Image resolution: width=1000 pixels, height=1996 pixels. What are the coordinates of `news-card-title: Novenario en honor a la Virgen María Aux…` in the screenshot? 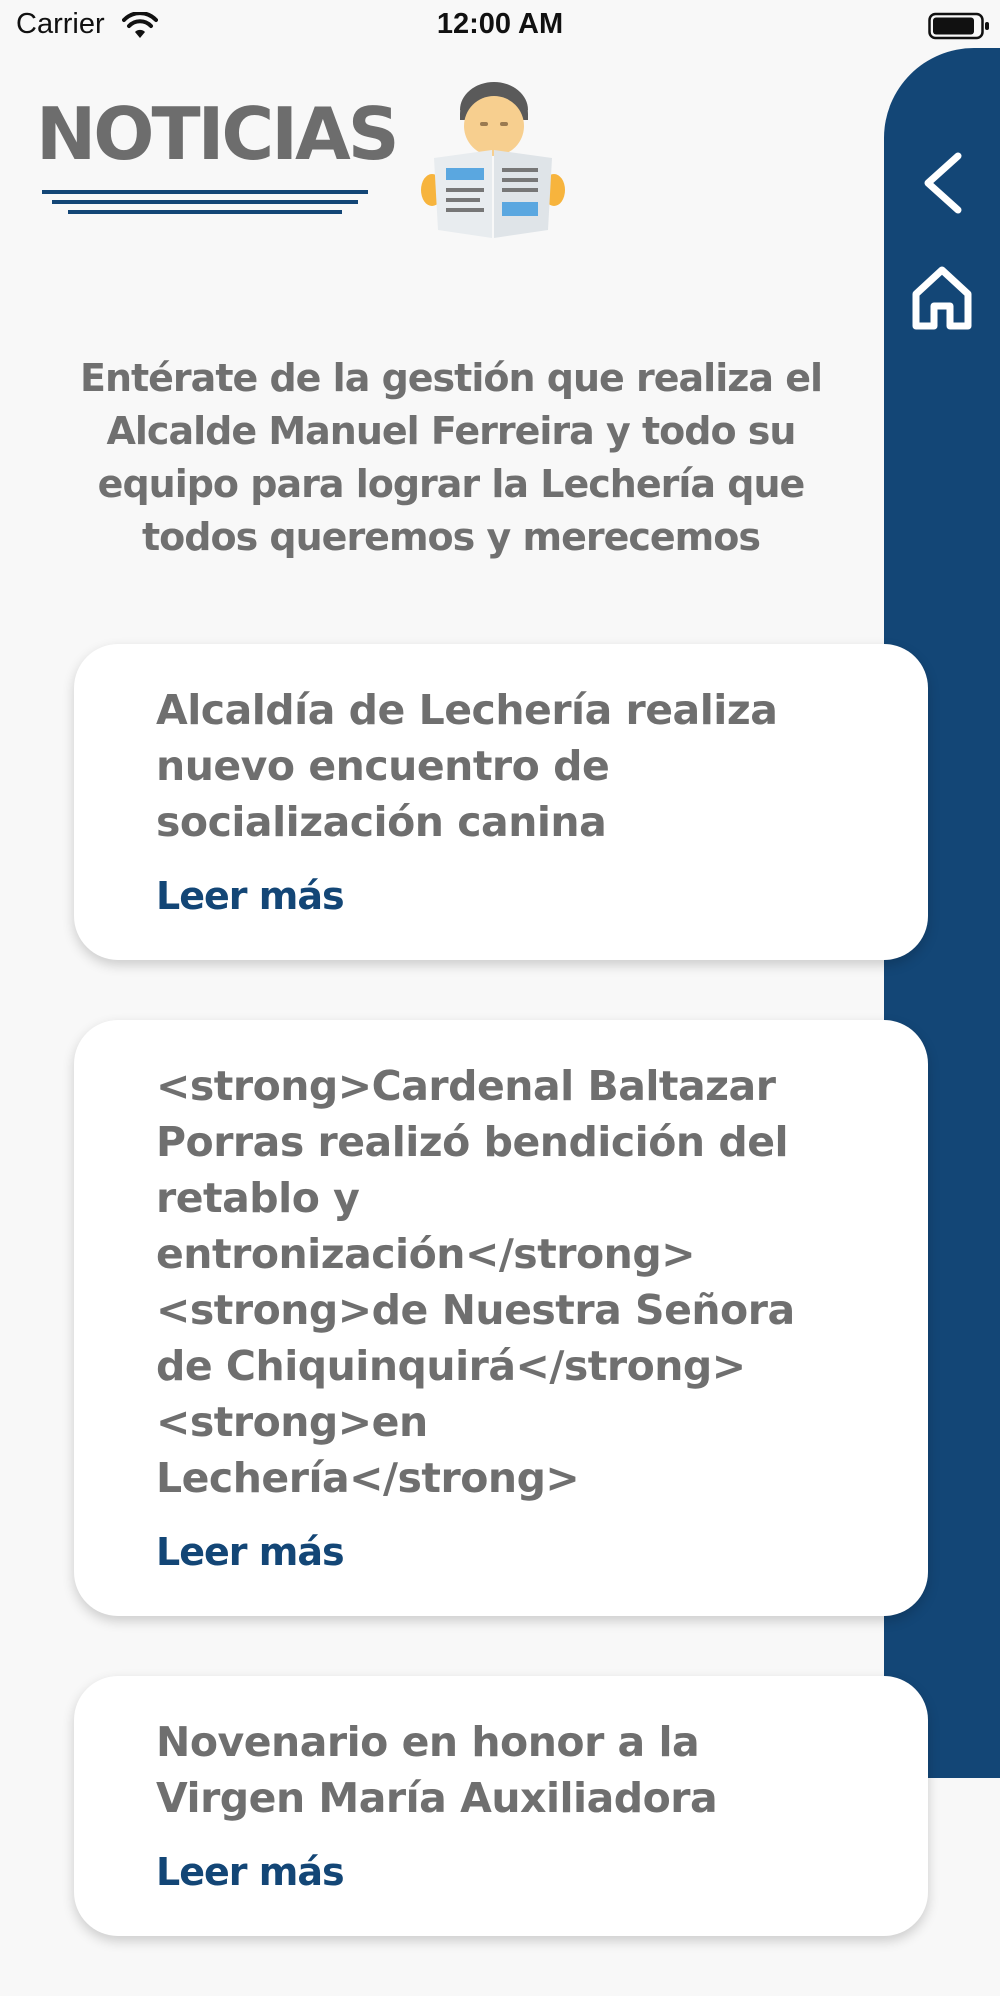 It's located at (437, 1770).